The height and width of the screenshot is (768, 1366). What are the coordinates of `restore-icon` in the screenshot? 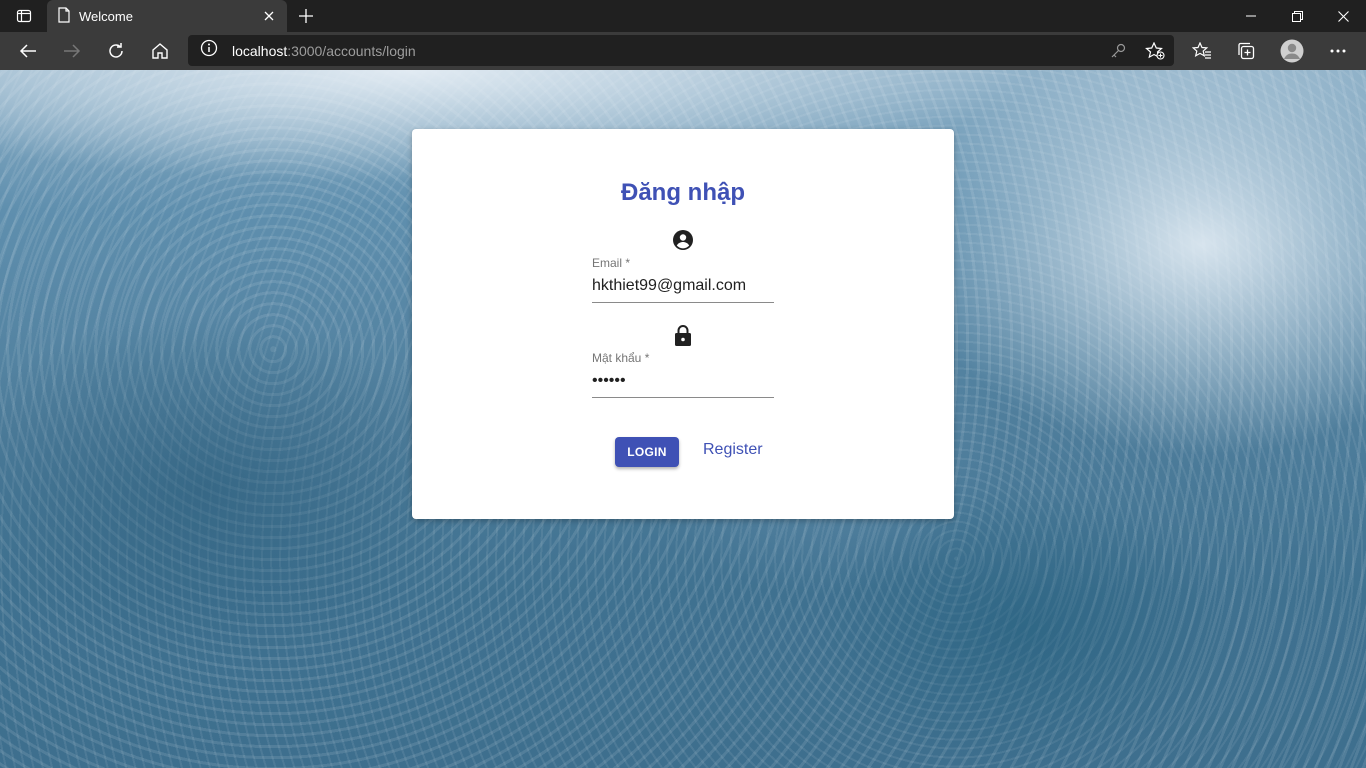 It's located at (1297, 16).